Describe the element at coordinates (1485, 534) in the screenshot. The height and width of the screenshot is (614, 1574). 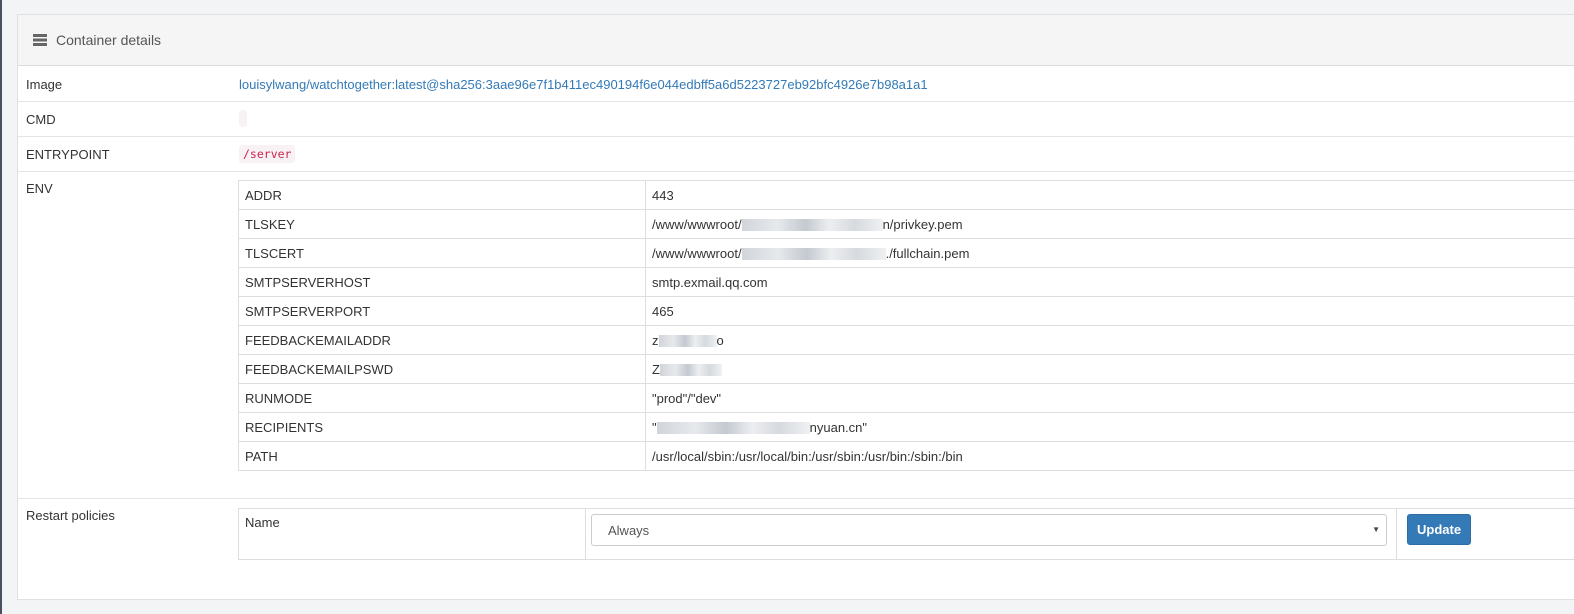
I see `restart-update-cell: Update` at that location.